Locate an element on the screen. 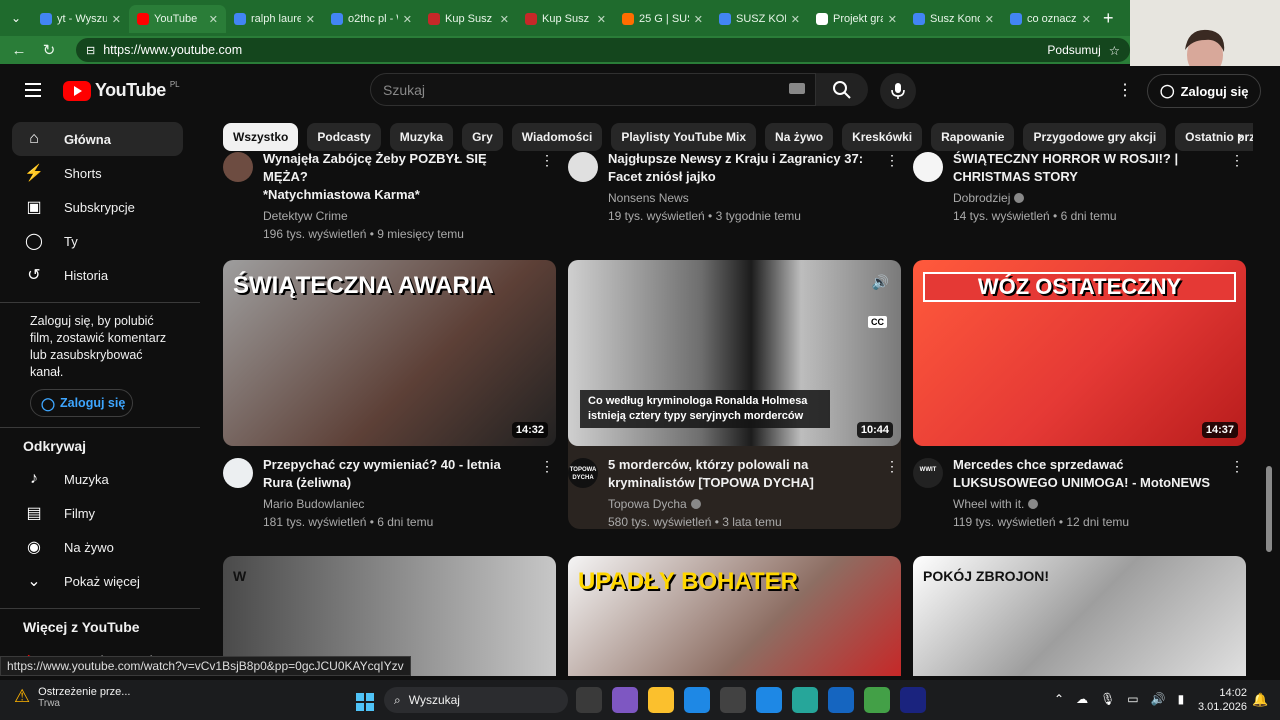 Image resolution: width=1280 pixels, height=720 pixels. settings-menu-icon: ⋮ is located at coordinates (1125, 90).